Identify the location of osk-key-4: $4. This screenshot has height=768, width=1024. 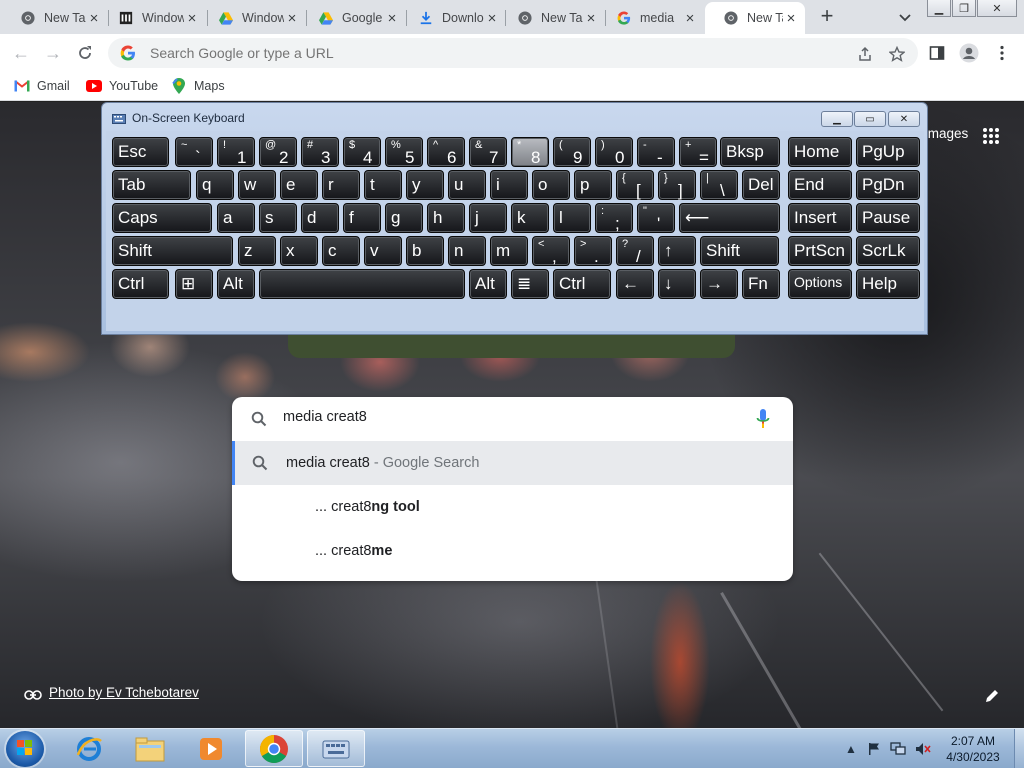
(362, 152).